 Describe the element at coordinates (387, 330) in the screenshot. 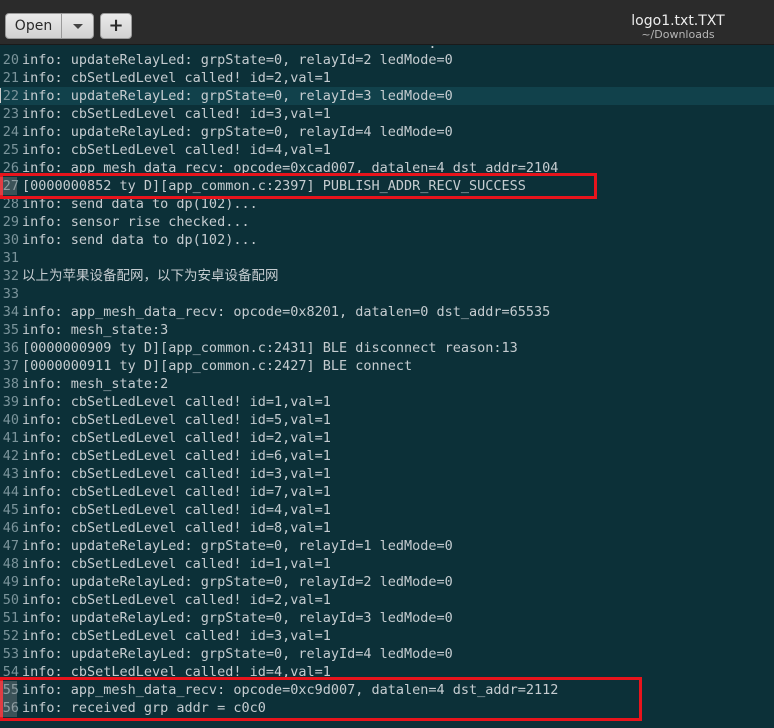

I see `code-line: 35 info: mesh_state:3` at that location.